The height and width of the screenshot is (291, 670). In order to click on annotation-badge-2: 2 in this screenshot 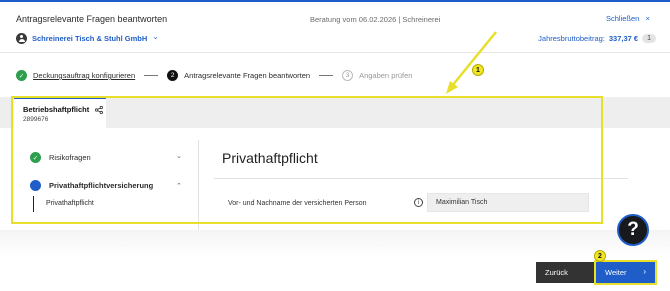, I will do `click(600, 256)`.